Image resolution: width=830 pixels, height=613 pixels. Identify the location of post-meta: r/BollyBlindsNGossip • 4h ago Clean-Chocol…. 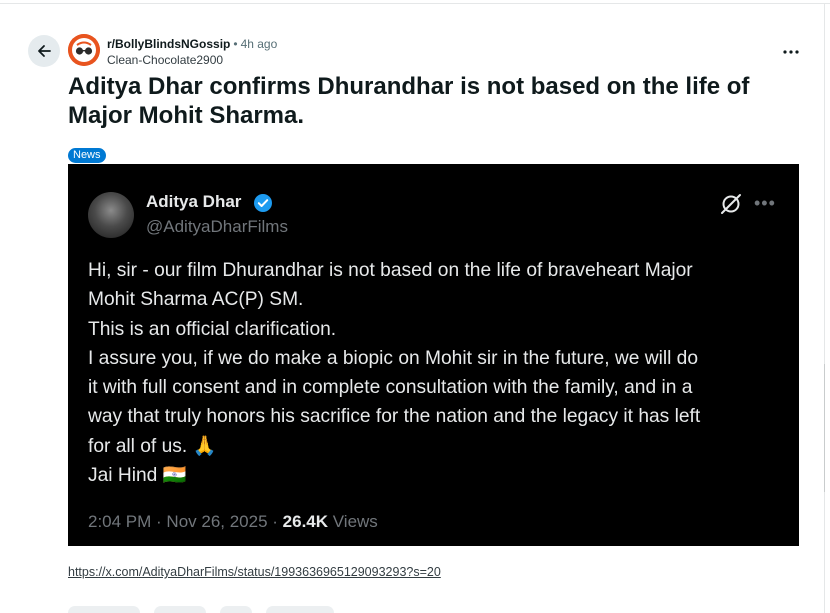
(192, 52).